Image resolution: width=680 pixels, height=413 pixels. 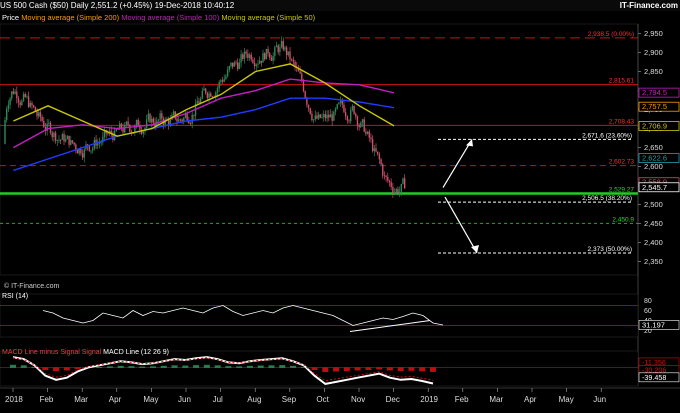 I want to click on datetime-label: 19-Dec-2018 10:40:12, so click(x=194, y=5).